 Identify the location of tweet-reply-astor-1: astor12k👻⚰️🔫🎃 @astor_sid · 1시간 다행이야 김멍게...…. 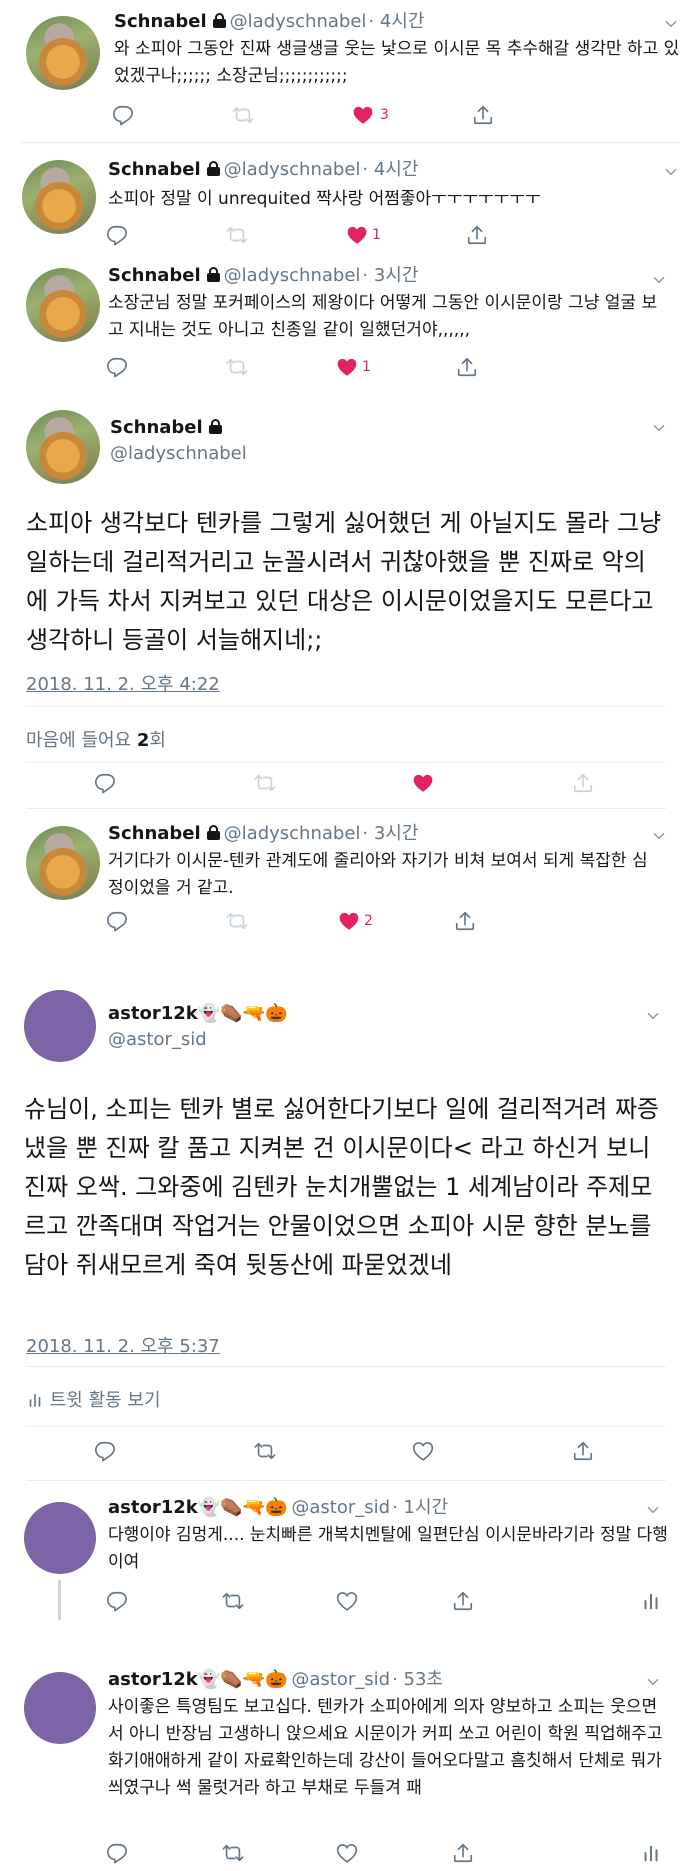
(350, 1560).